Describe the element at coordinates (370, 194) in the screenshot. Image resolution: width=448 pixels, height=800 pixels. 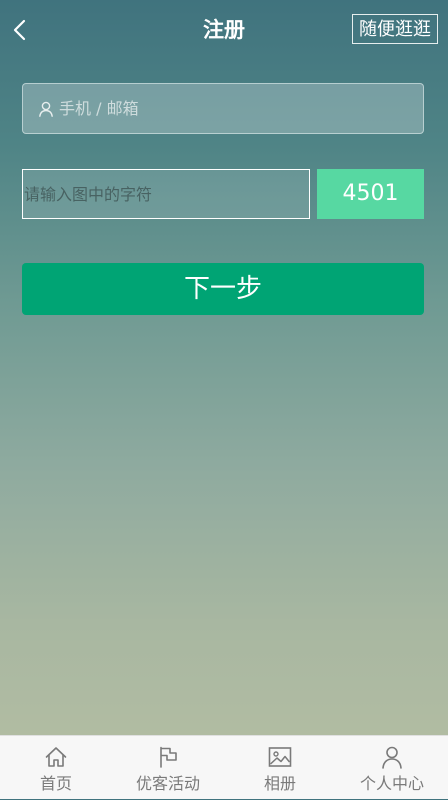
I see `captcha-code-button: 4501` at that location.